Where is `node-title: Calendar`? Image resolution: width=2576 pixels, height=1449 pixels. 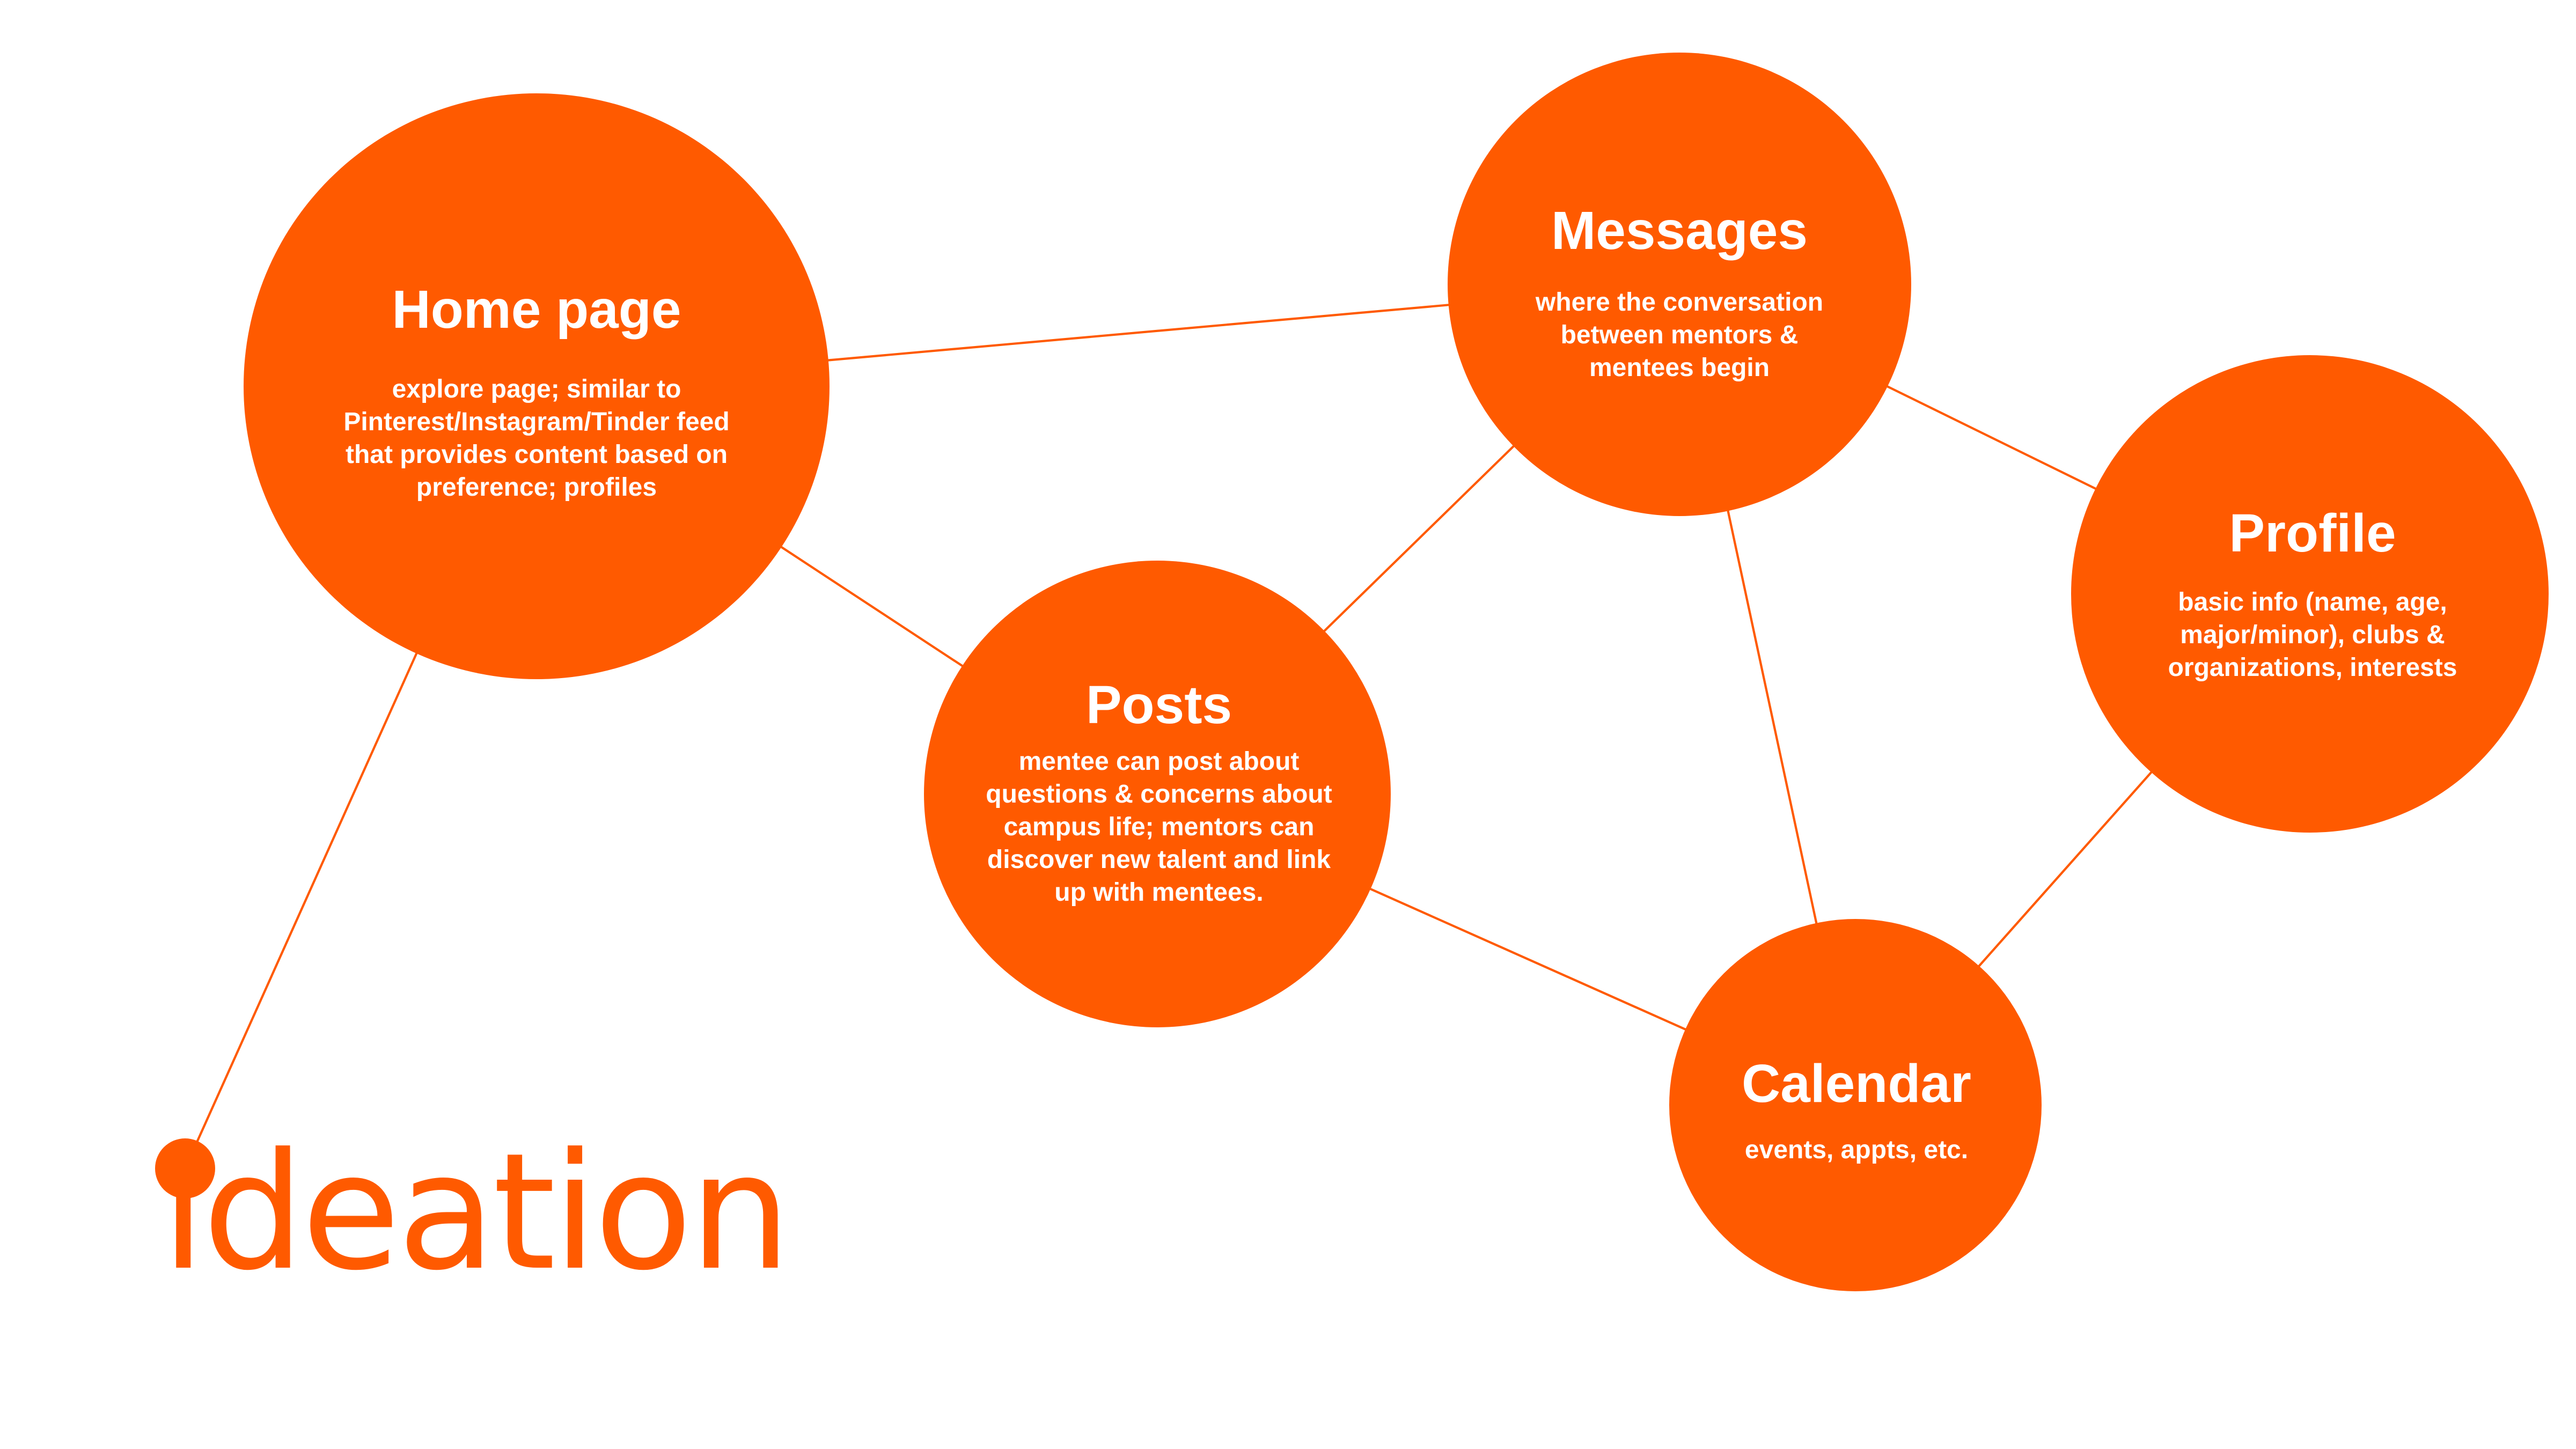 node-title: Calendar is located at coordinates (1856, 1084).